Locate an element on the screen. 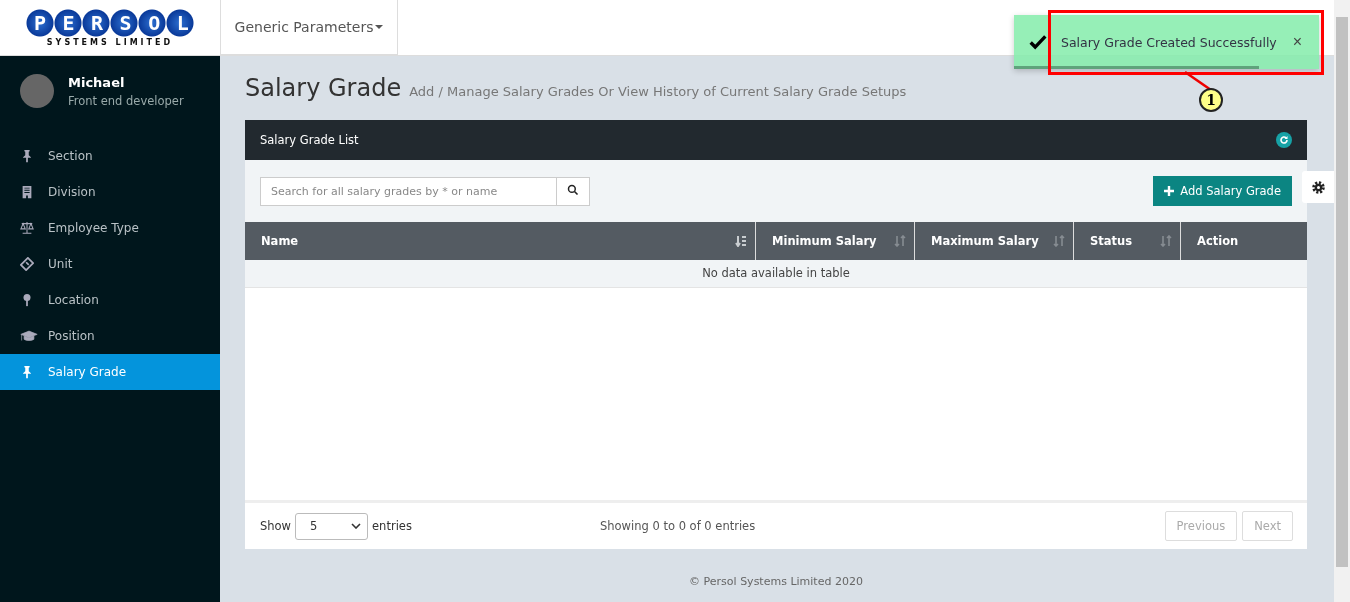 The height and width of the screenshot is (602, 1350). toast-message: Salary Grade Created Successfully is located at coordinates (1169, 42).